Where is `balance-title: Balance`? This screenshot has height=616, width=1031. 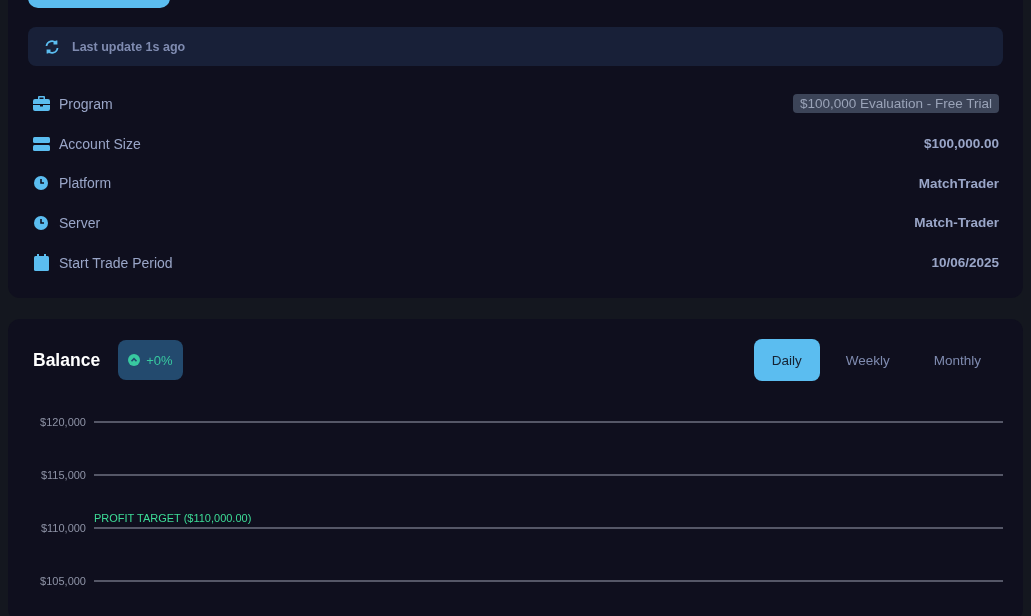
balance-title: Balance is located at coordinates (67, 360).